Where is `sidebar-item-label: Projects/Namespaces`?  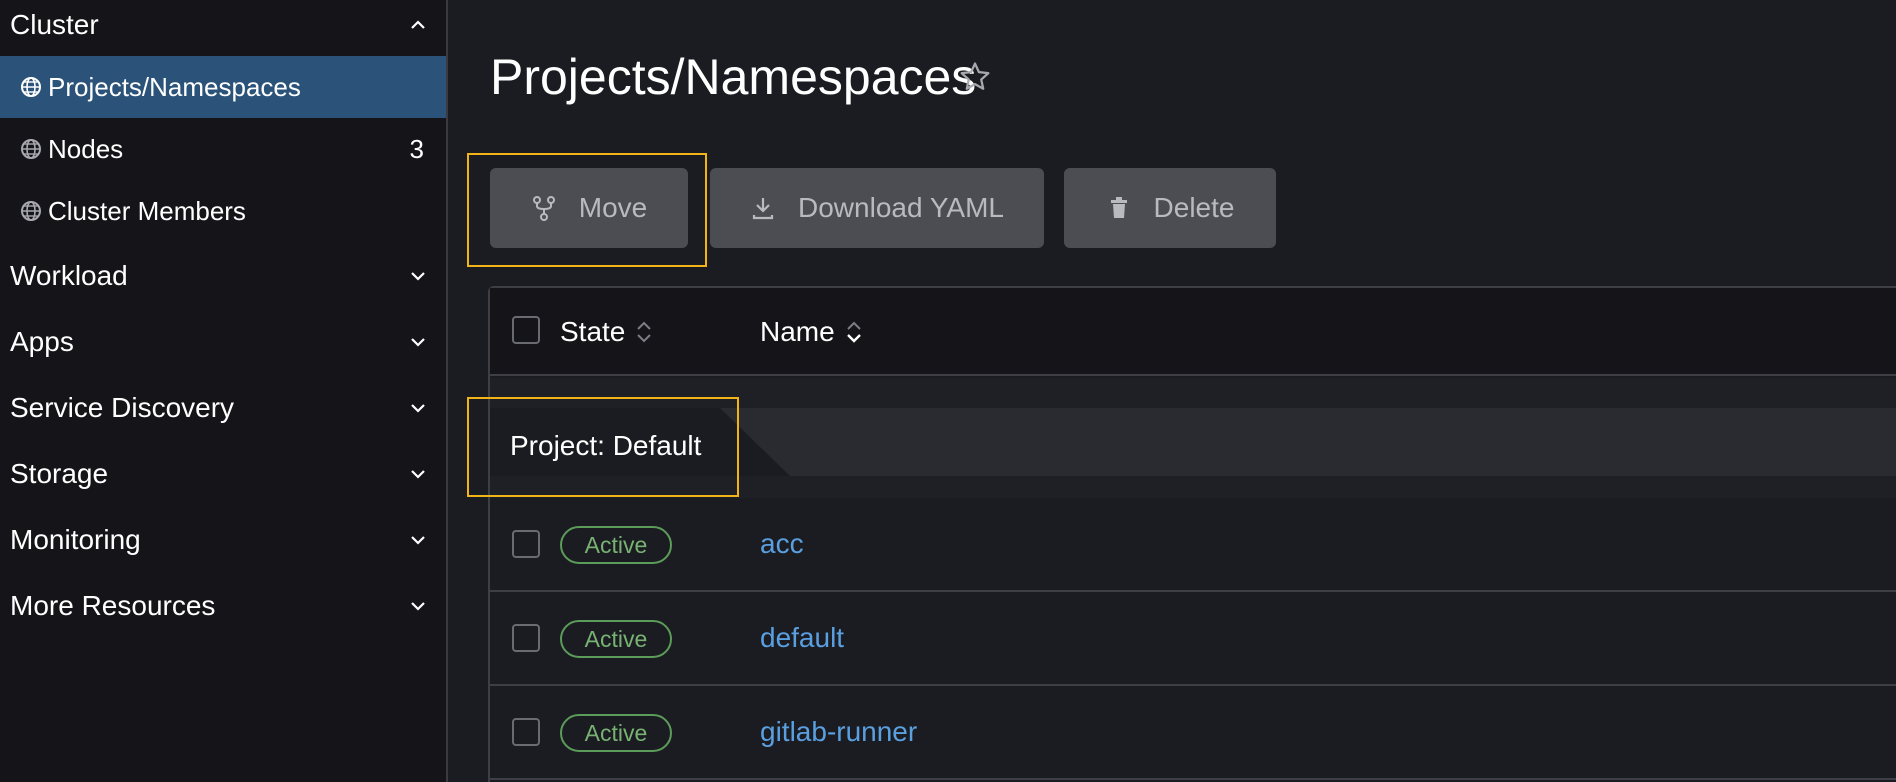
sidebar-item-label: Projects/Namespaces is located at coordinates (174, 86).